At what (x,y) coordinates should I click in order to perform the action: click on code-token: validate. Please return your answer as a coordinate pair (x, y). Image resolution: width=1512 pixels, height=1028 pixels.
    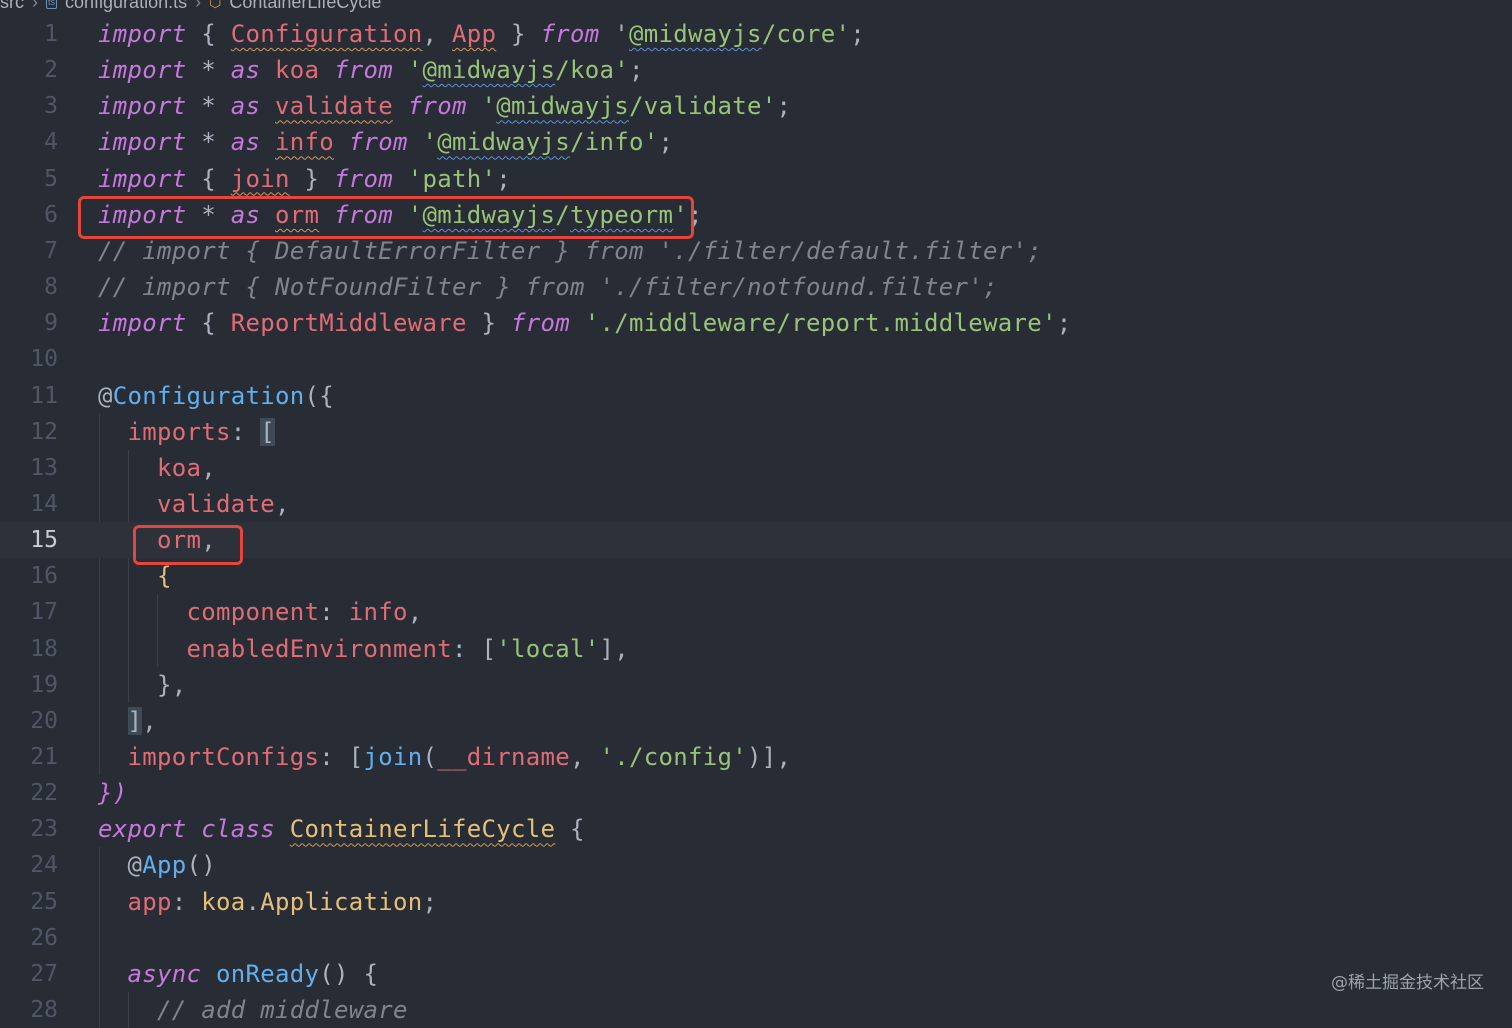
    Looking at the image, I should click on (216, 503).